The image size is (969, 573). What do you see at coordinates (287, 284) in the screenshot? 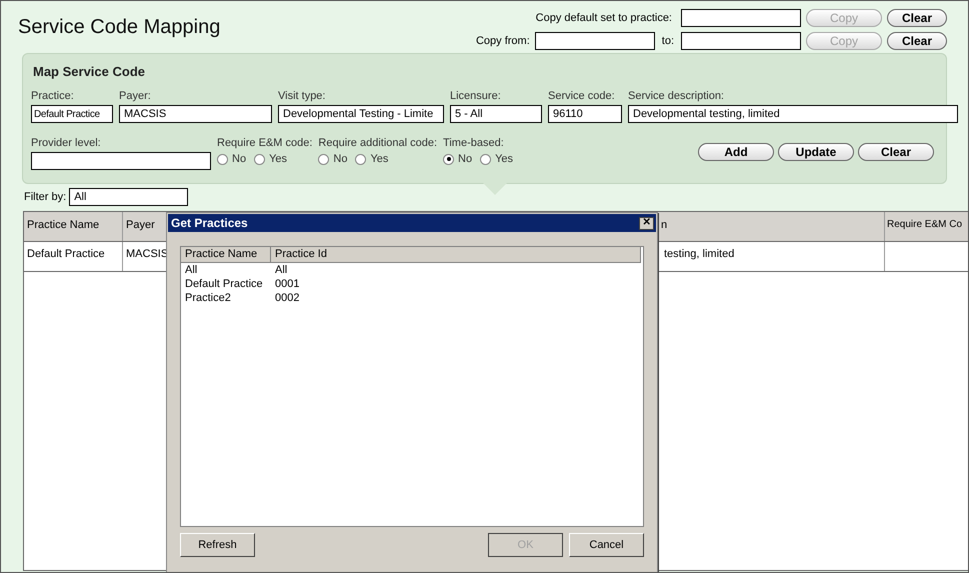
I see `list-cell-text: 0001` at bounding box center [287, 284].